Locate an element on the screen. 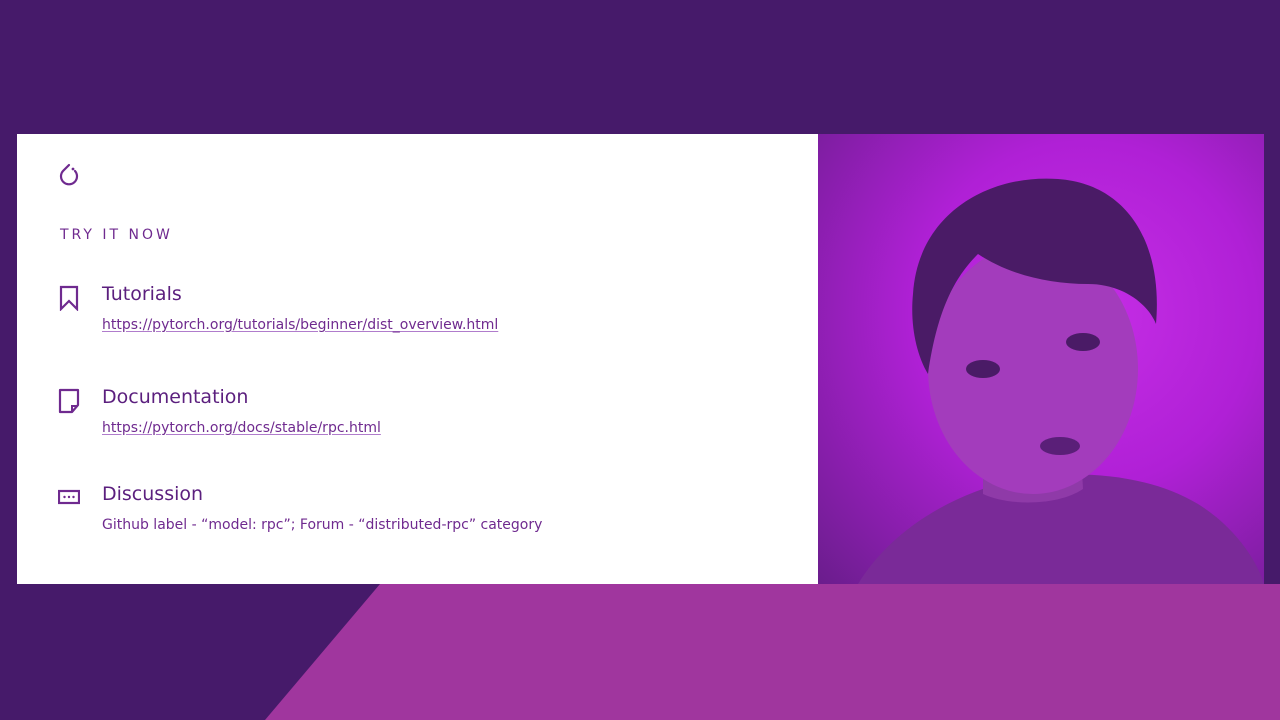 The width and height of the screenshot is (1280, 720). bookmark-icon is located at coordinates (69, 298).